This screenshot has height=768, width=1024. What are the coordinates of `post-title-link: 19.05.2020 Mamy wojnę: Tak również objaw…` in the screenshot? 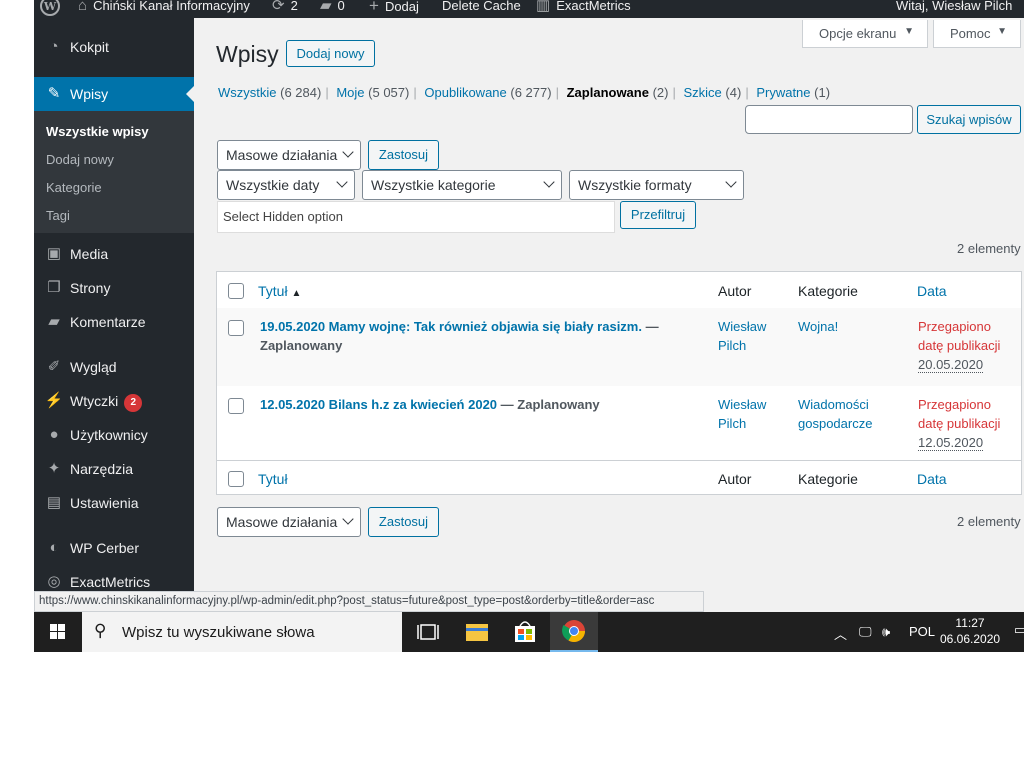 It's located at (451, 326).